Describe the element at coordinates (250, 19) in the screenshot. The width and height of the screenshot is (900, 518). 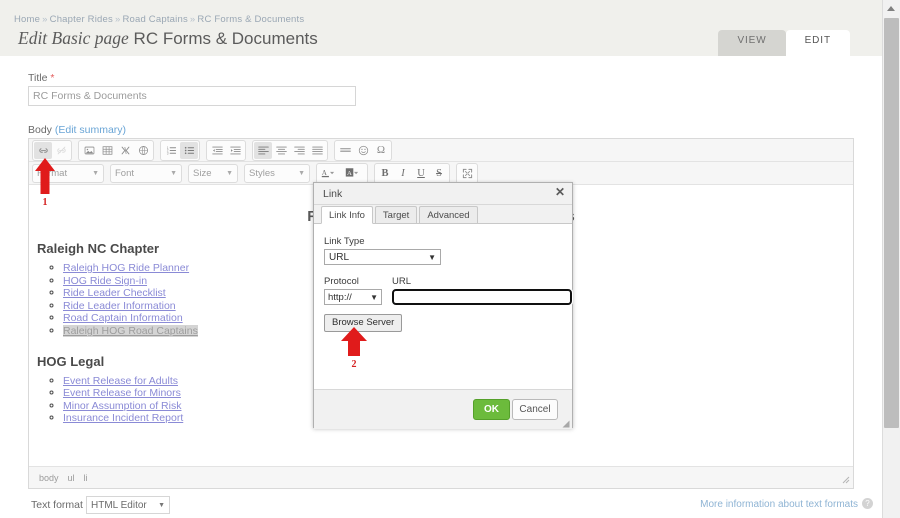
I see `breadcrumb-item-rc-forms-documents: RC Forms & Documents` at that location.